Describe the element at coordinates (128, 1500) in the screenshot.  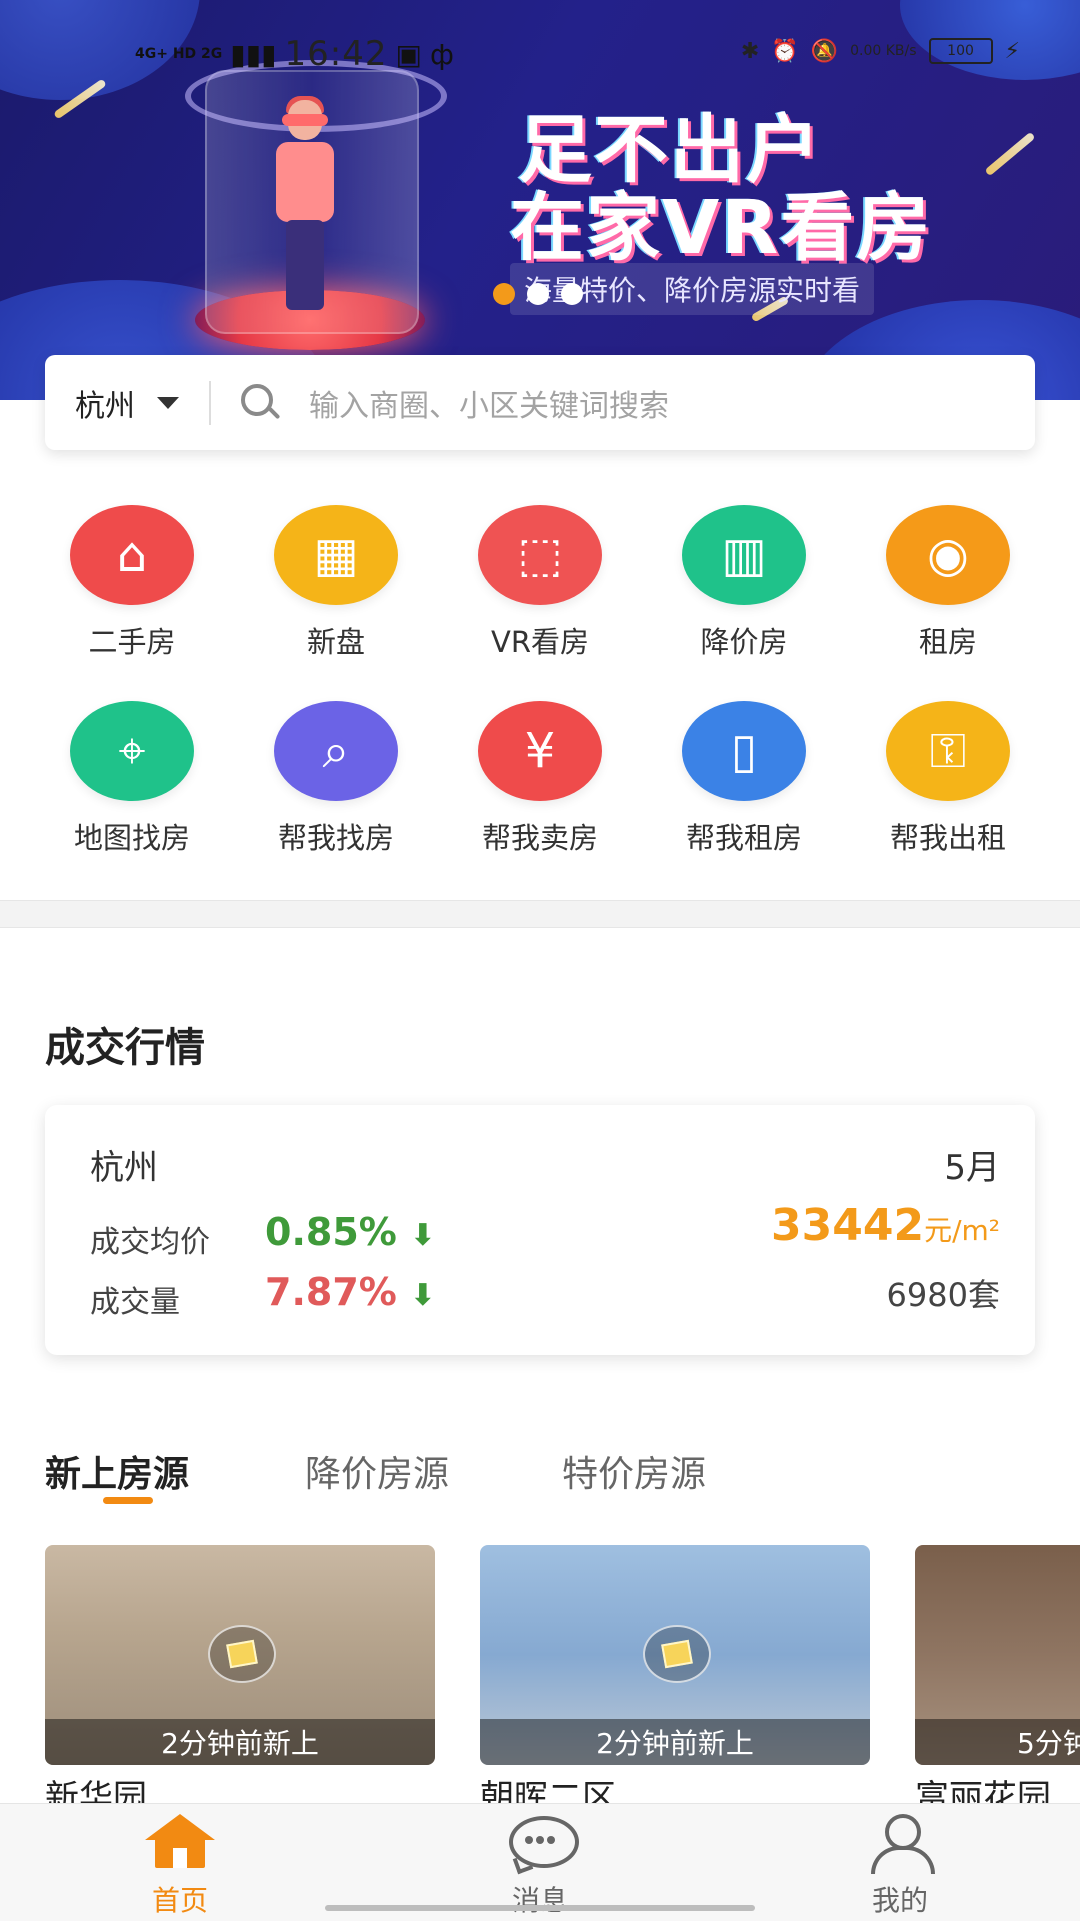
I see `tab-indicator` at that location.